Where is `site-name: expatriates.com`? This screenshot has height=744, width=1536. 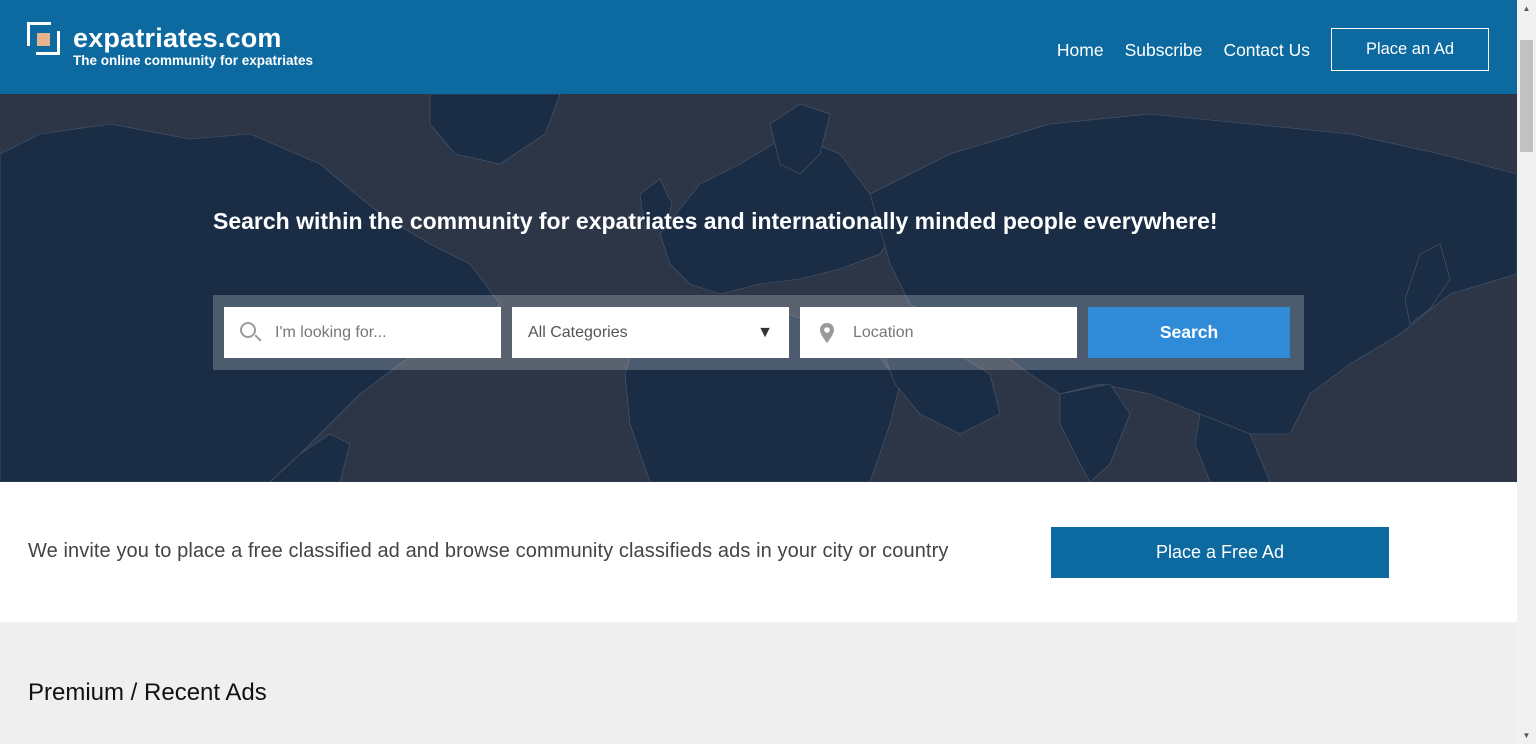
site-name: expatriates.com is located at coordinates (177, 38).